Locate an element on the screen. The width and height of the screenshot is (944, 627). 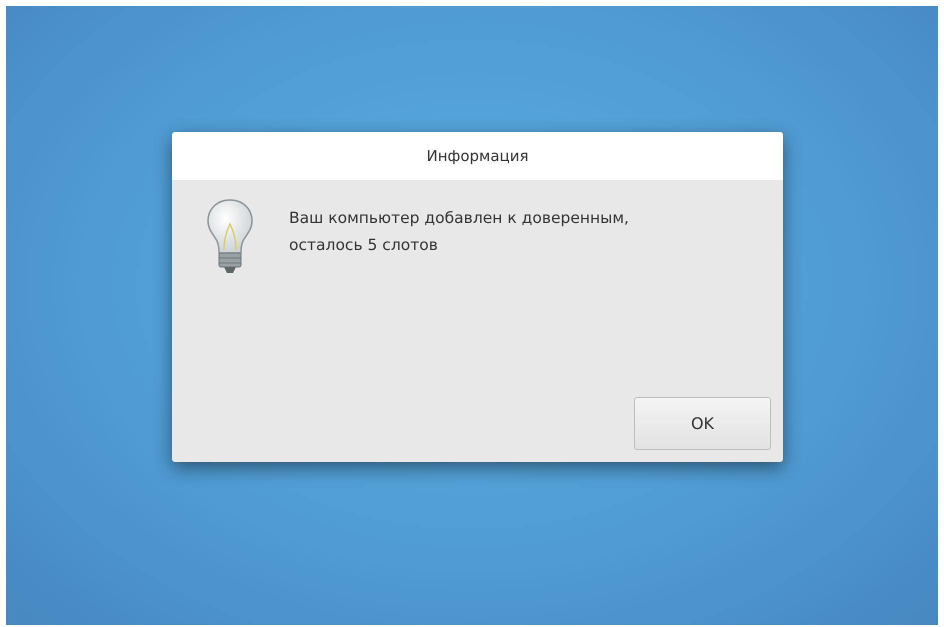
light-bulb-icon is located at coordinates (230, 237).